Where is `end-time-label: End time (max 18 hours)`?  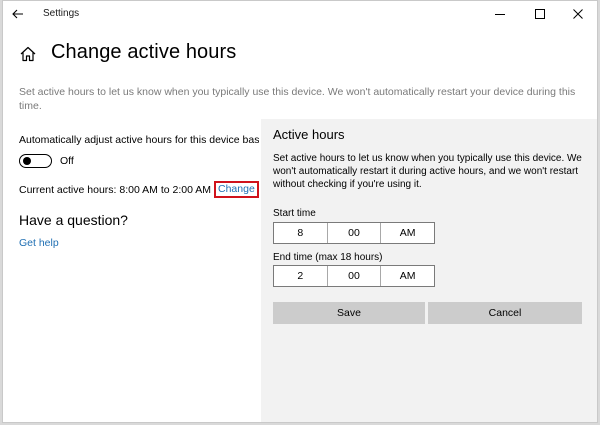 end-time-label: End time (max 18 hours) is located at coordinates (328, 257).